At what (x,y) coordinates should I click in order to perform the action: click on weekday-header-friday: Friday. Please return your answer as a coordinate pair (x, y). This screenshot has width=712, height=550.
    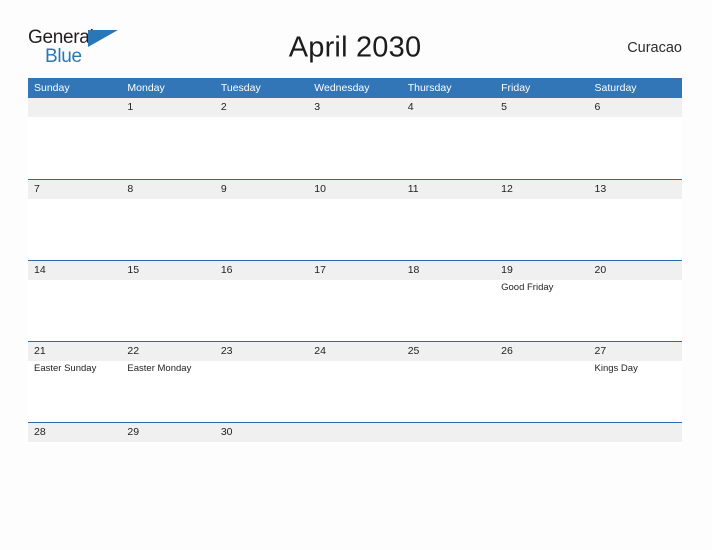
    Looking at the image, I should click on (516, 88).